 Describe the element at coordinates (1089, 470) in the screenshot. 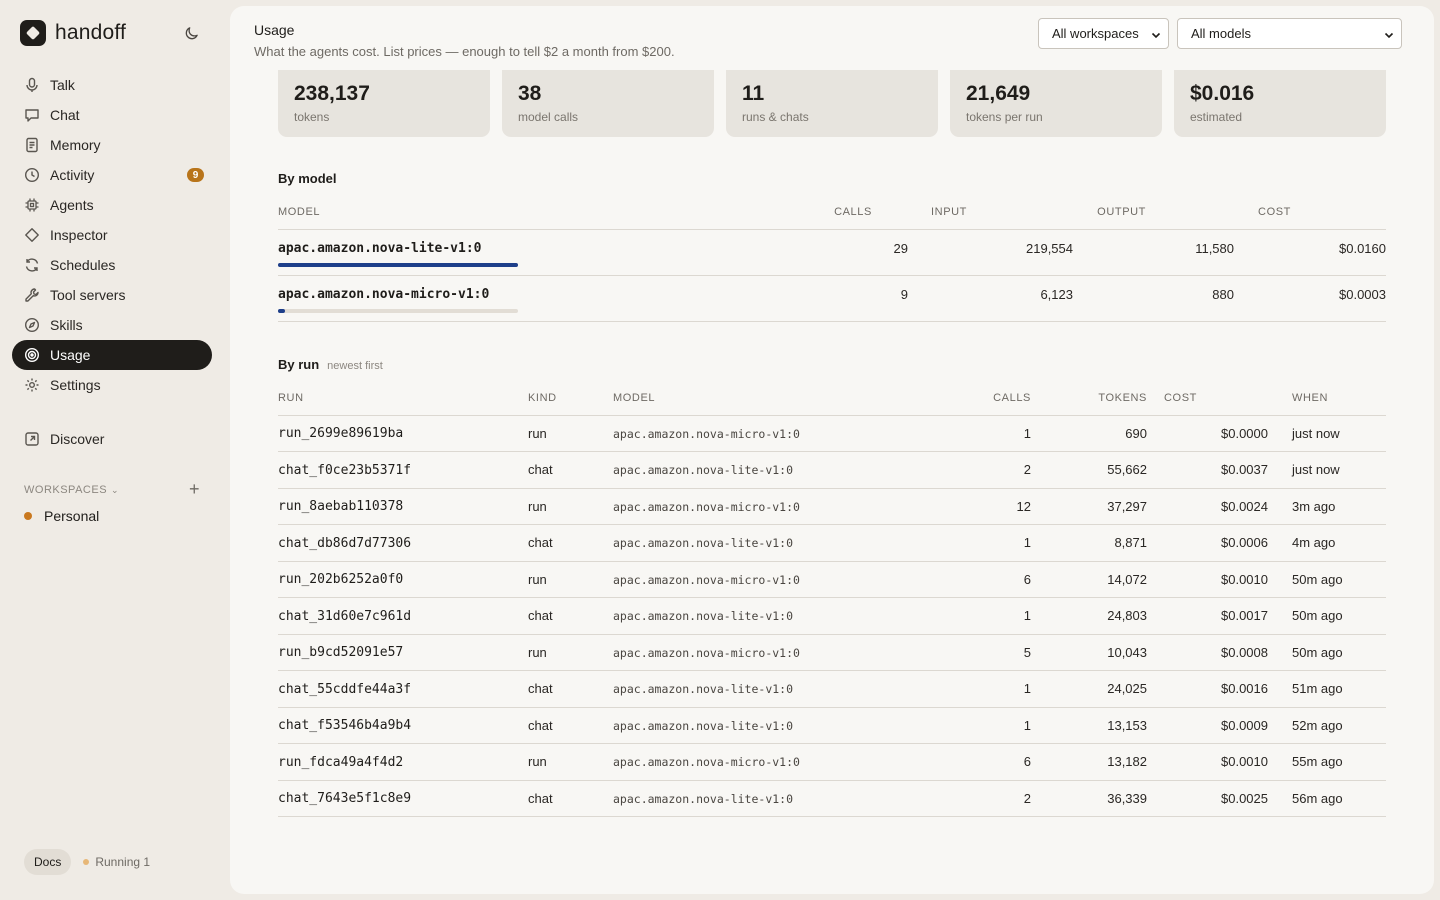

I see `tokens-cell: 55,662` at that location.